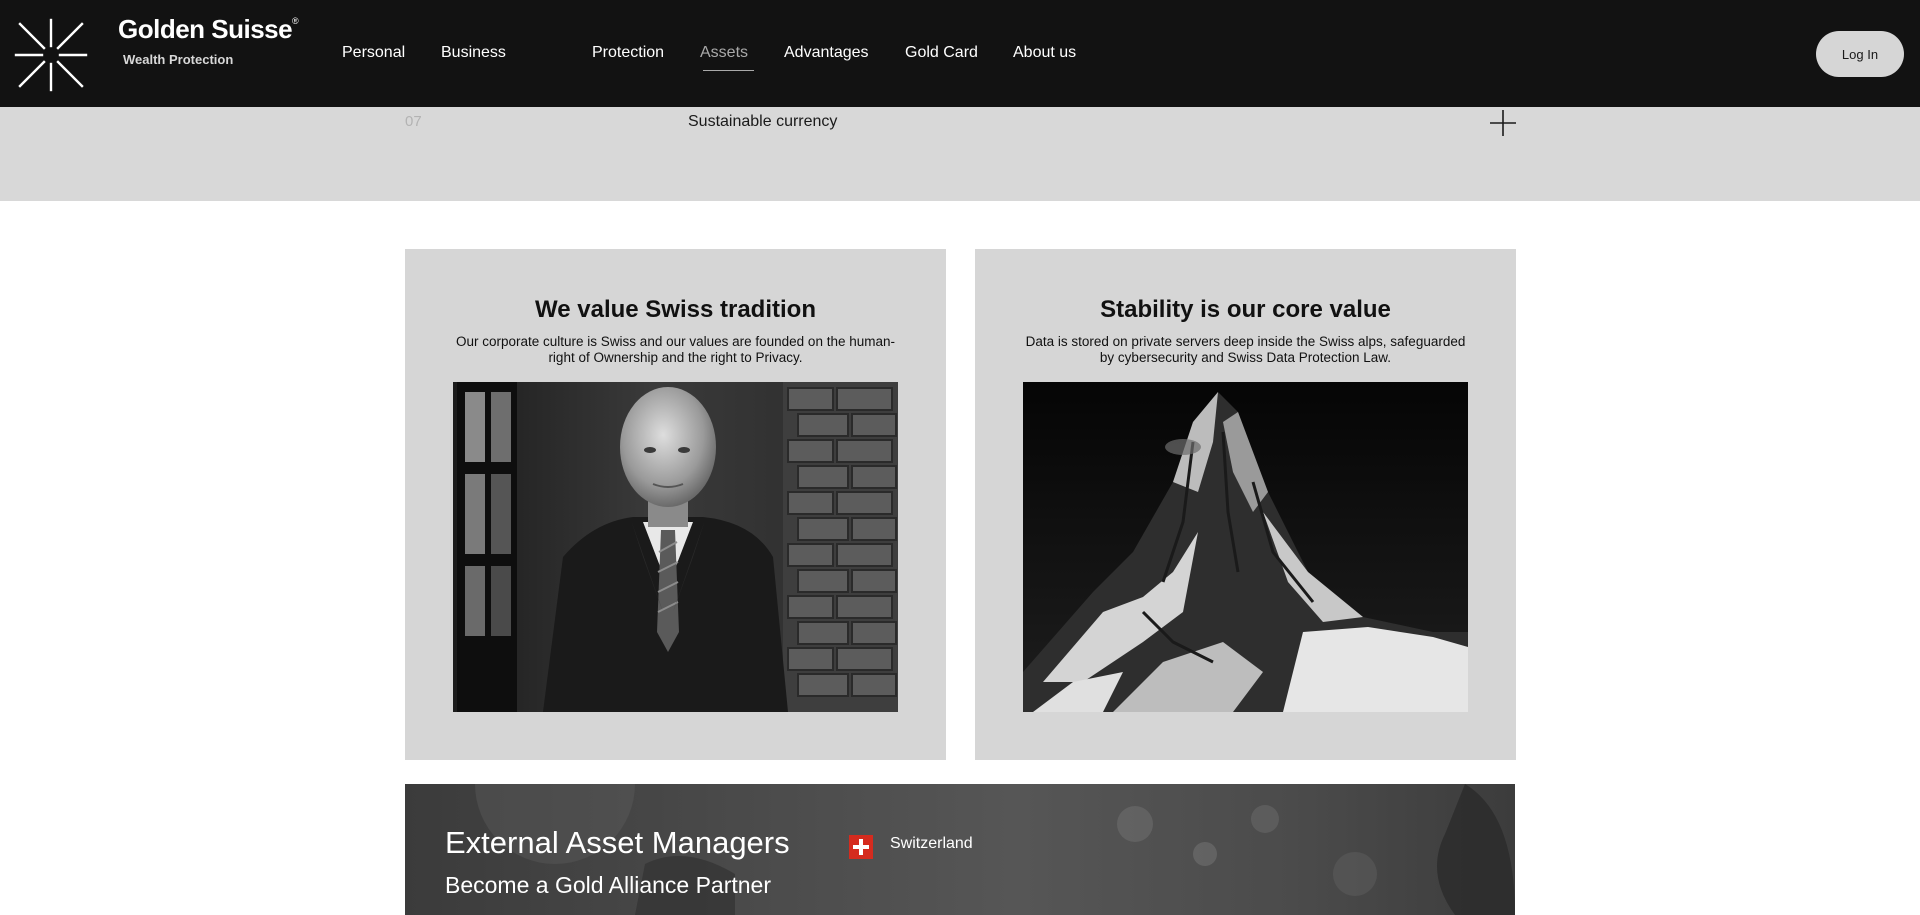 The width and height of the screenshot is (1920, 915). I want to click on nav-about-us: About us, so click(1044, 53).